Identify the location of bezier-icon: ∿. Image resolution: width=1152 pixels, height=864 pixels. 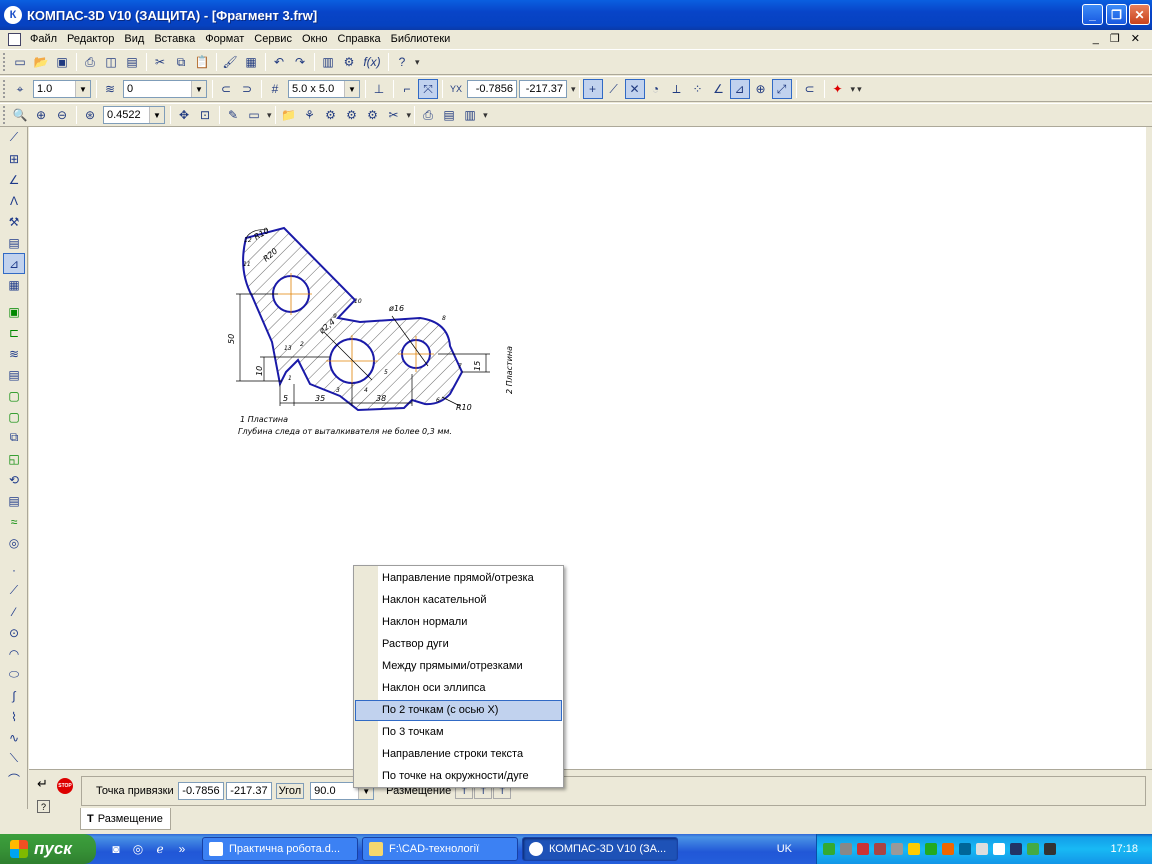
(14, 737).